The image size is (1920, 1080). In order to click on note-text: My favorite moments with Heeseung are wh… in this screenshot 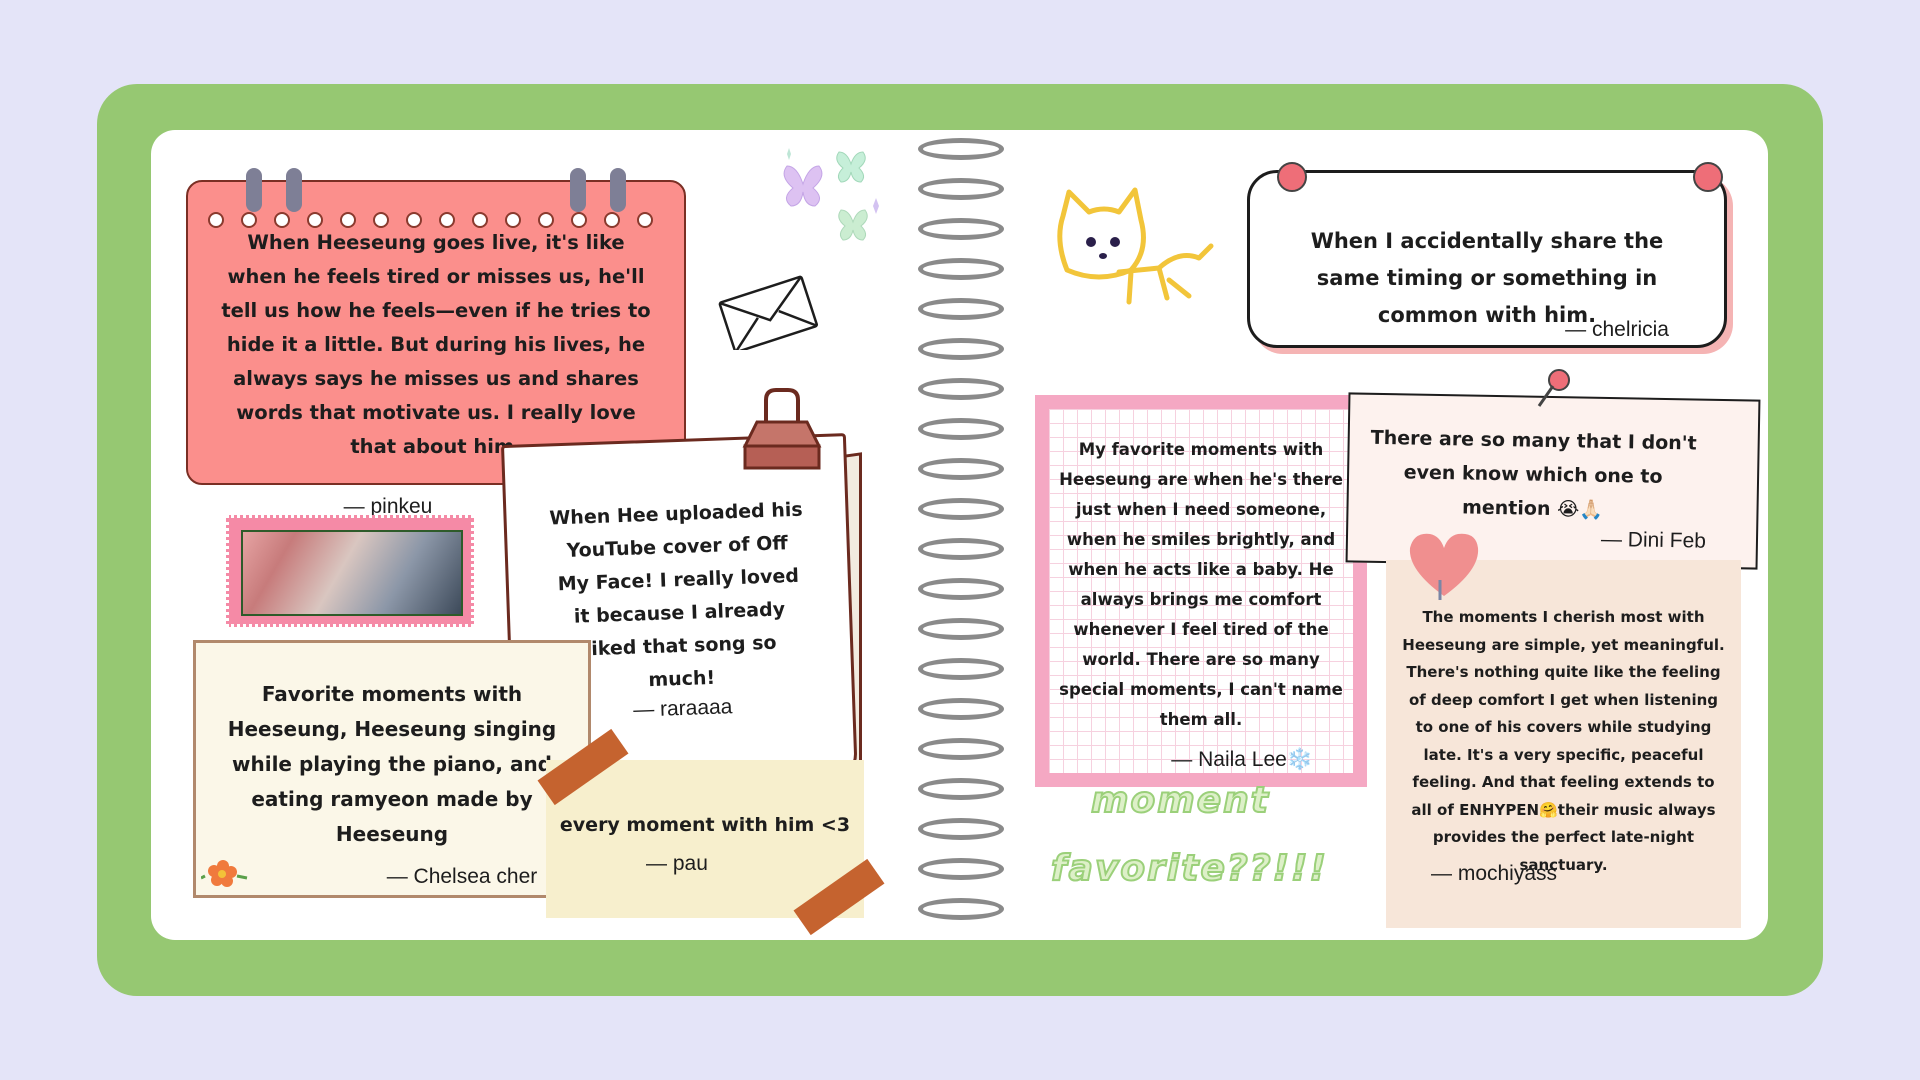, I will do `click(1201, 584)`.